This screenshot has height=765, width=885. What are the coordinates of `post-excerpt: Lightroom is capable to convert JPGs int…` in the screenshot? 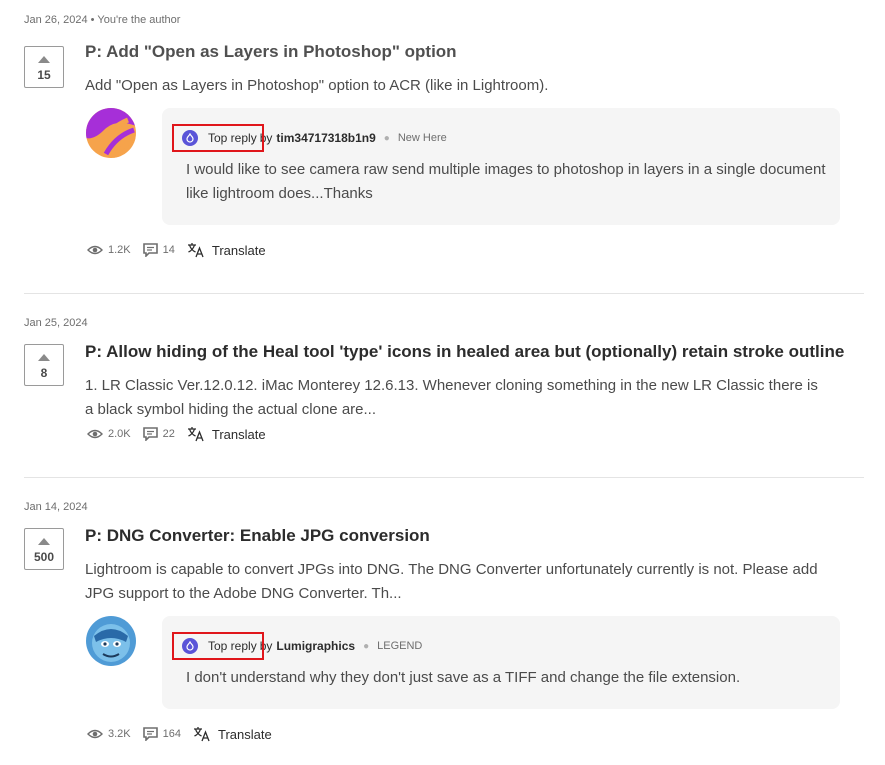 It's located at (451, 581).